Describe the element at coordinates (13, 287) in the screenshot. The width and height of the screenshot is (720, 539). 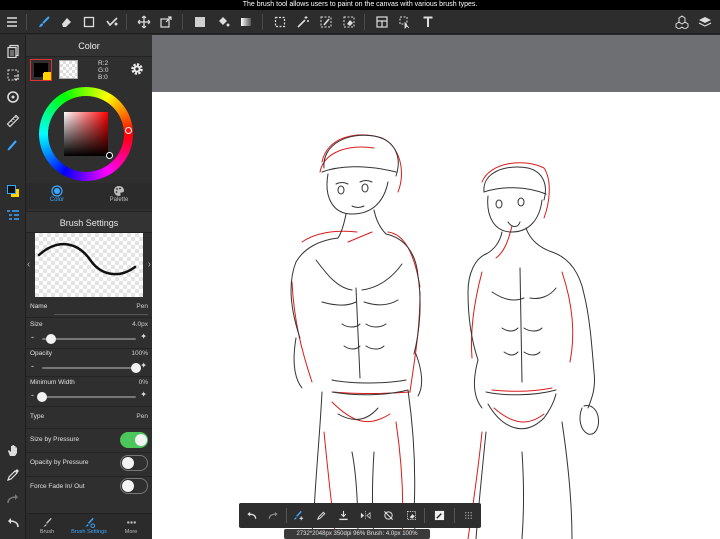
I see `left-rail` at that location.